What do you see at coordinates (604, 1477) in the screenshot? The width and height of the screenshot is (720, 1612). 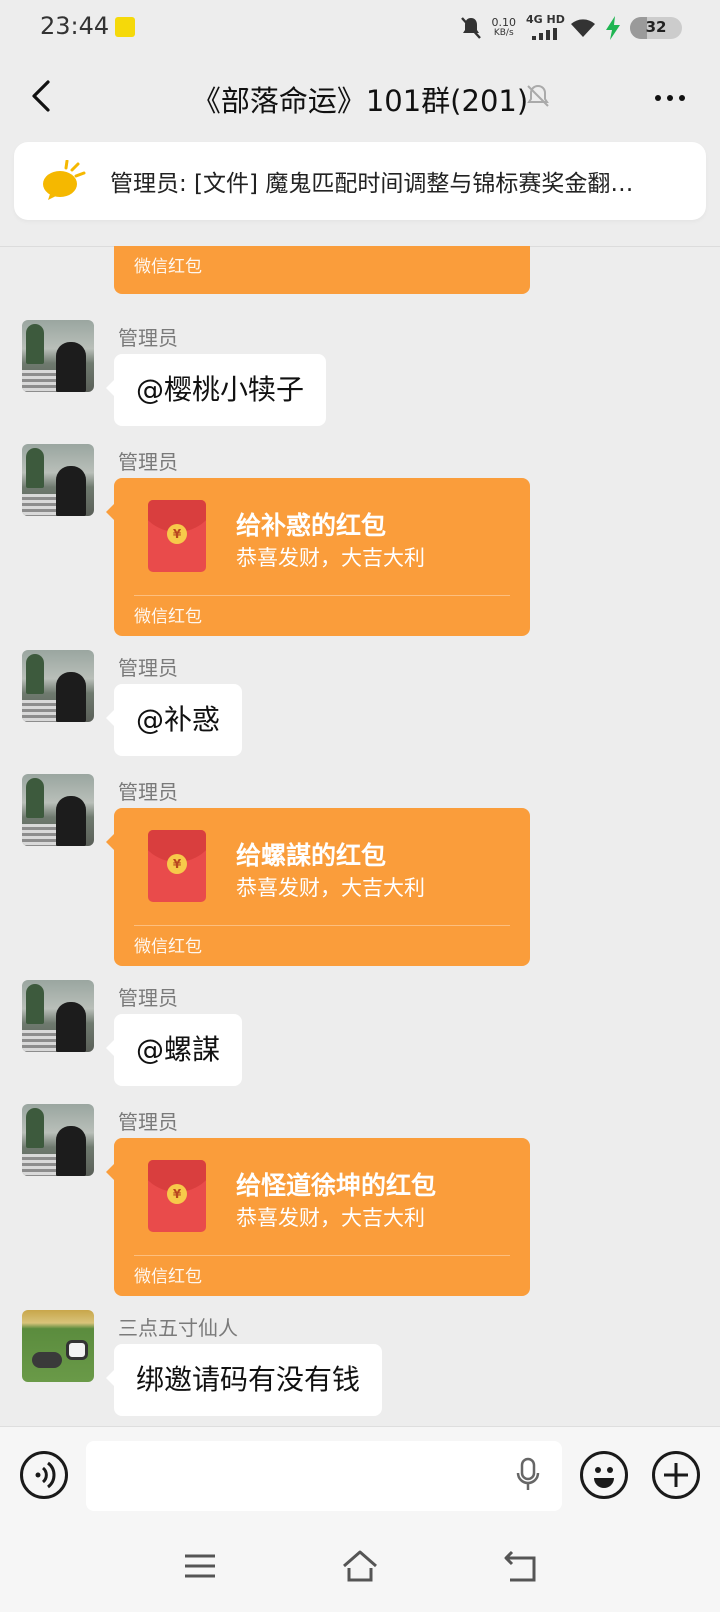 I see `smiley-icon` at bounding box center [604, 1477].